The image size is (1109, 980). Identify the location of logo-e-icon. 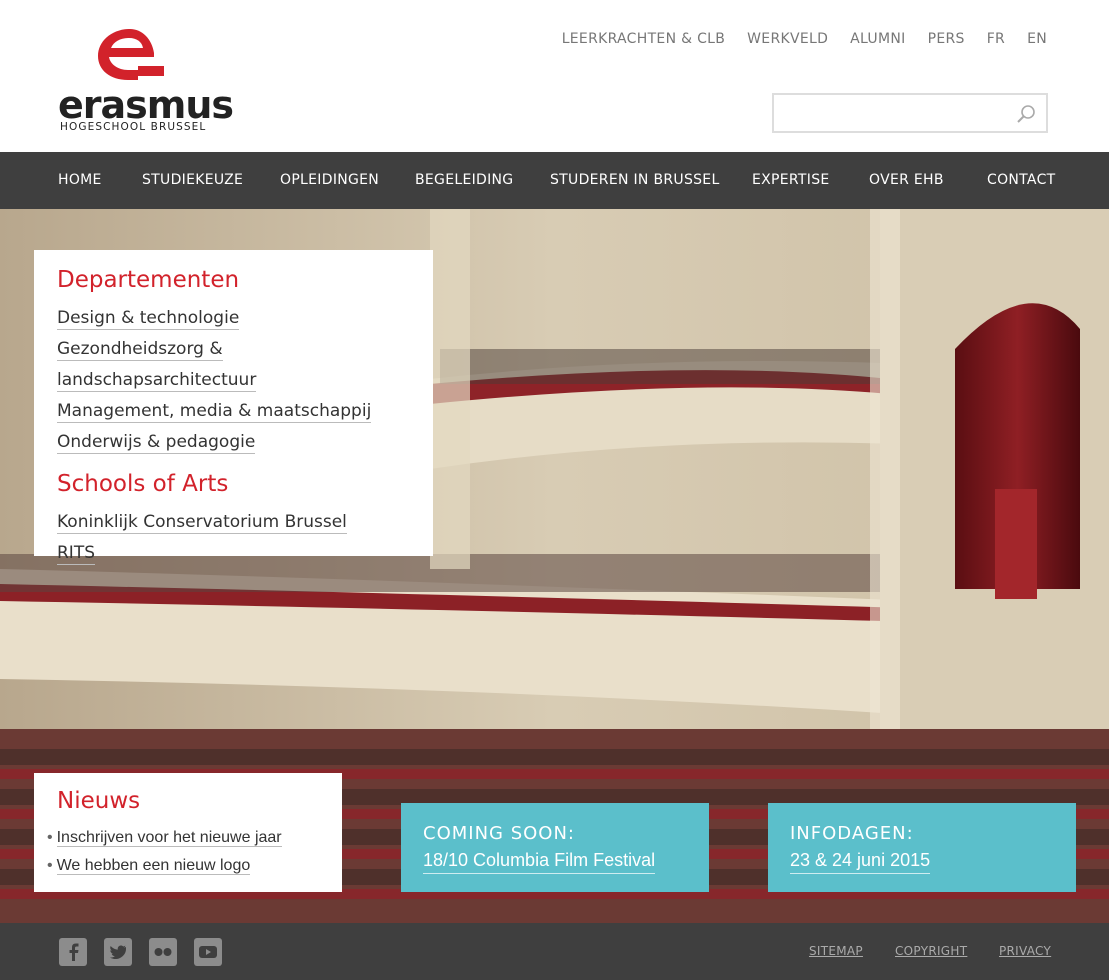
(131, 54).